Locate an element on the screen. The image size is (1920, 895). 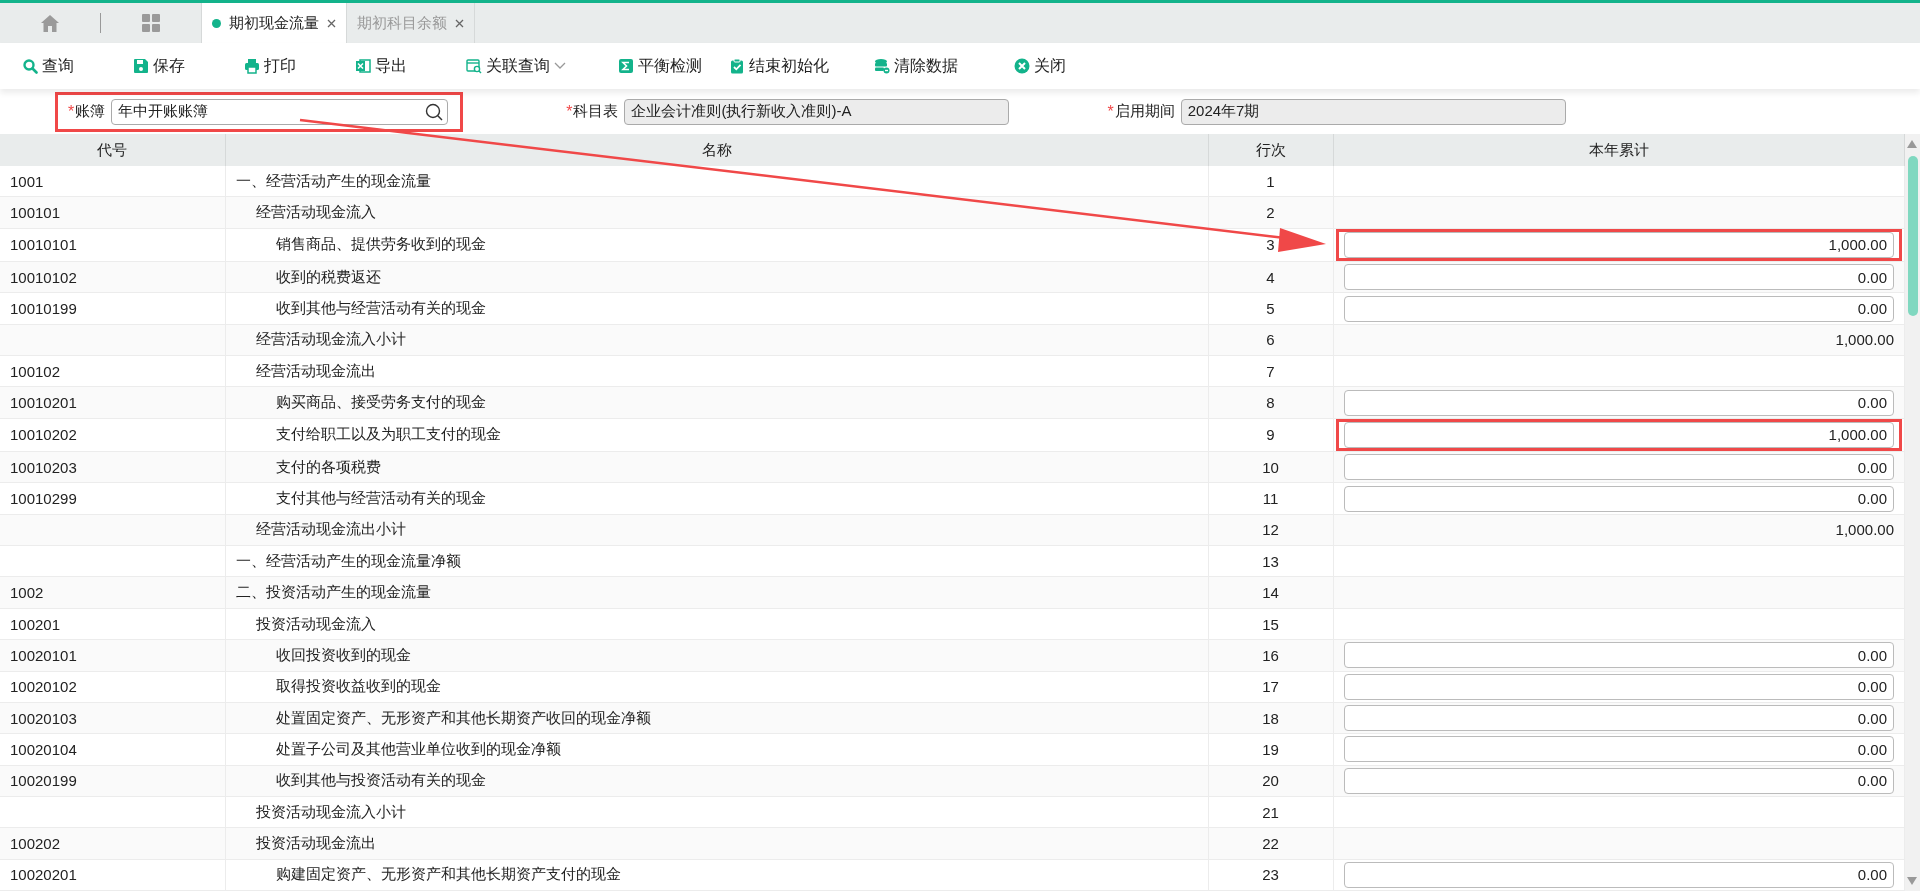
line-number: 8 is located at coordinates (1270, 403).